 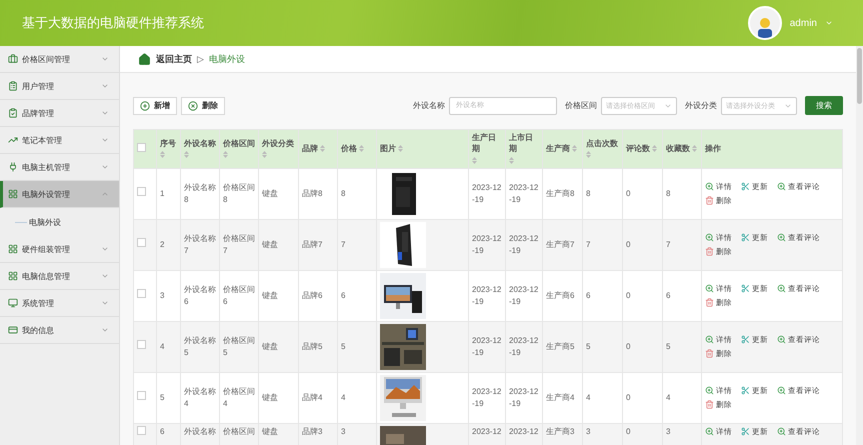 I want to click on avatar, so click(x=765, y=23).